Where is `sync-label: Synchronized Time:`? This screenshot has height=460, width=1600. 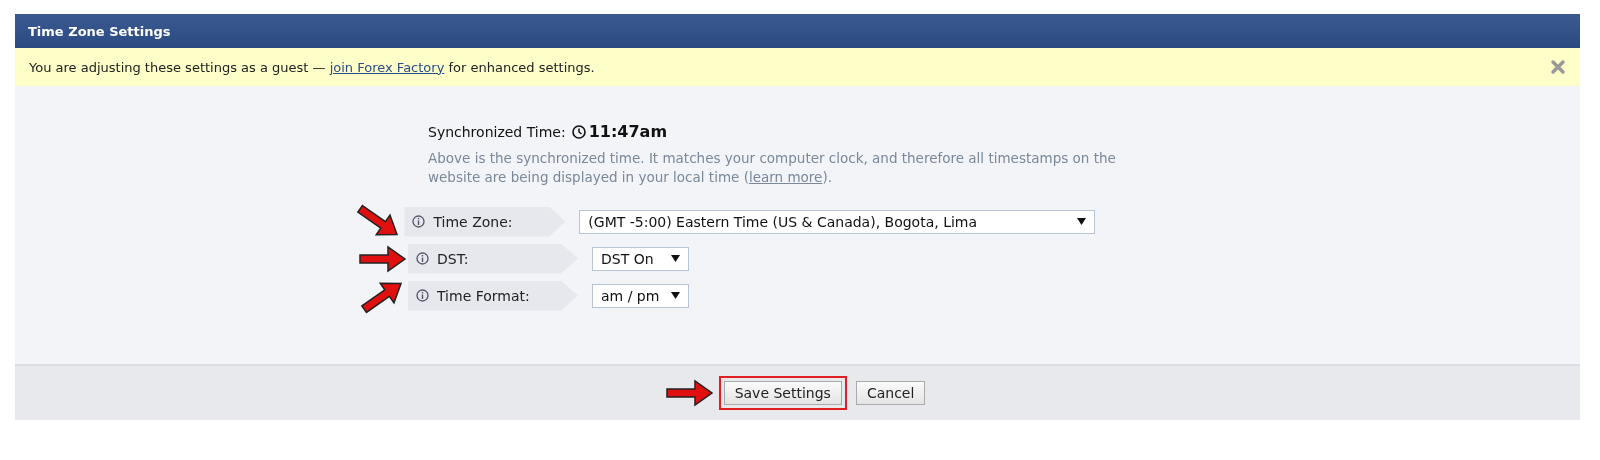
sync-label: Synchronized Time: is located at coordinates (497, 131).